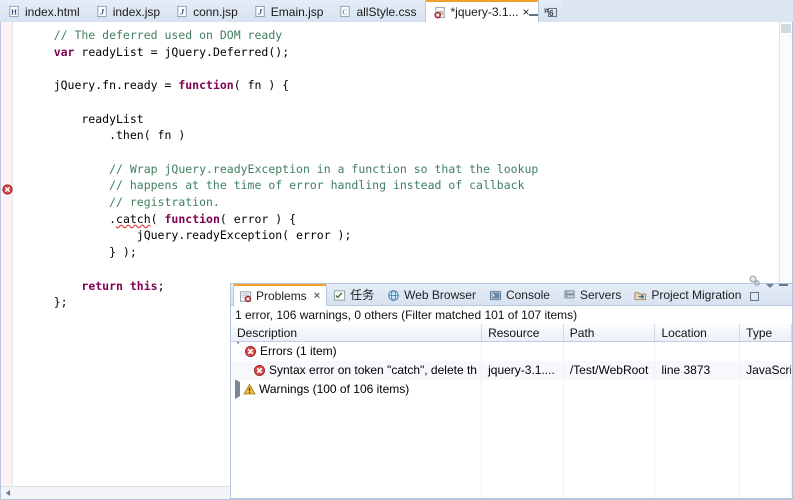  I want to click on web-browser-icon, so click(393, 295).